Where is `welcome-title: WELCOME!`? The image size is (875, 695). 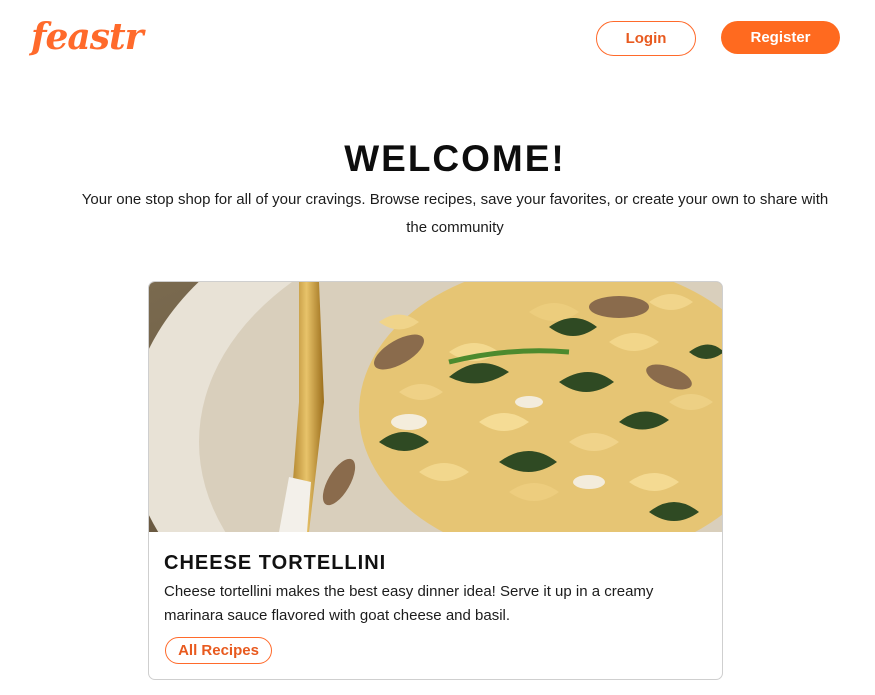
welcome-title: WELCOME! is located at coordinates (455, 158).